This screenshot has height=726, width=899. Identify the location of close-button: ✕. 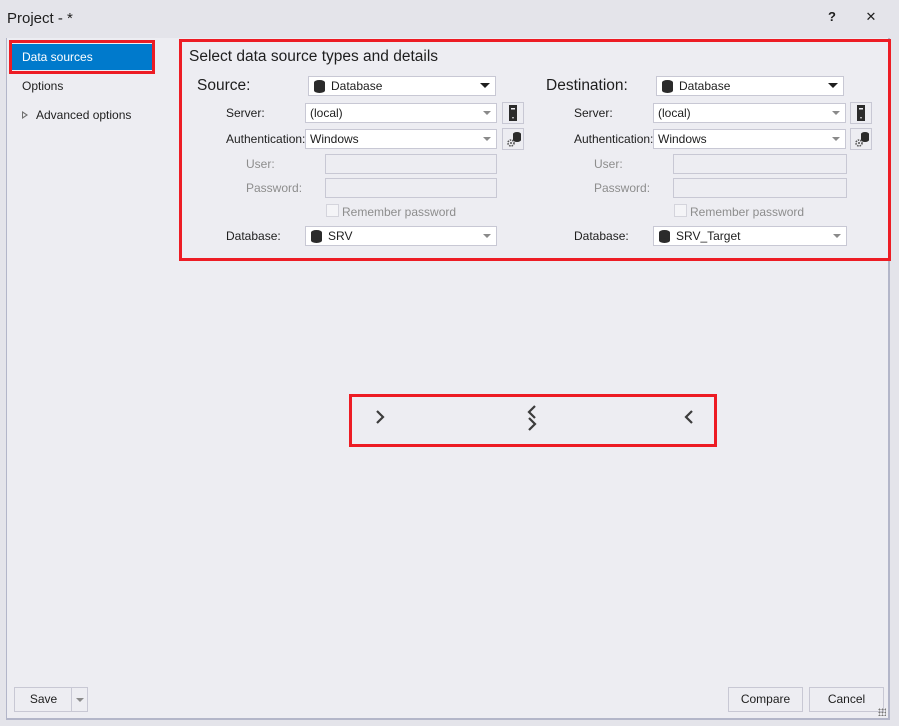
(871, 18).